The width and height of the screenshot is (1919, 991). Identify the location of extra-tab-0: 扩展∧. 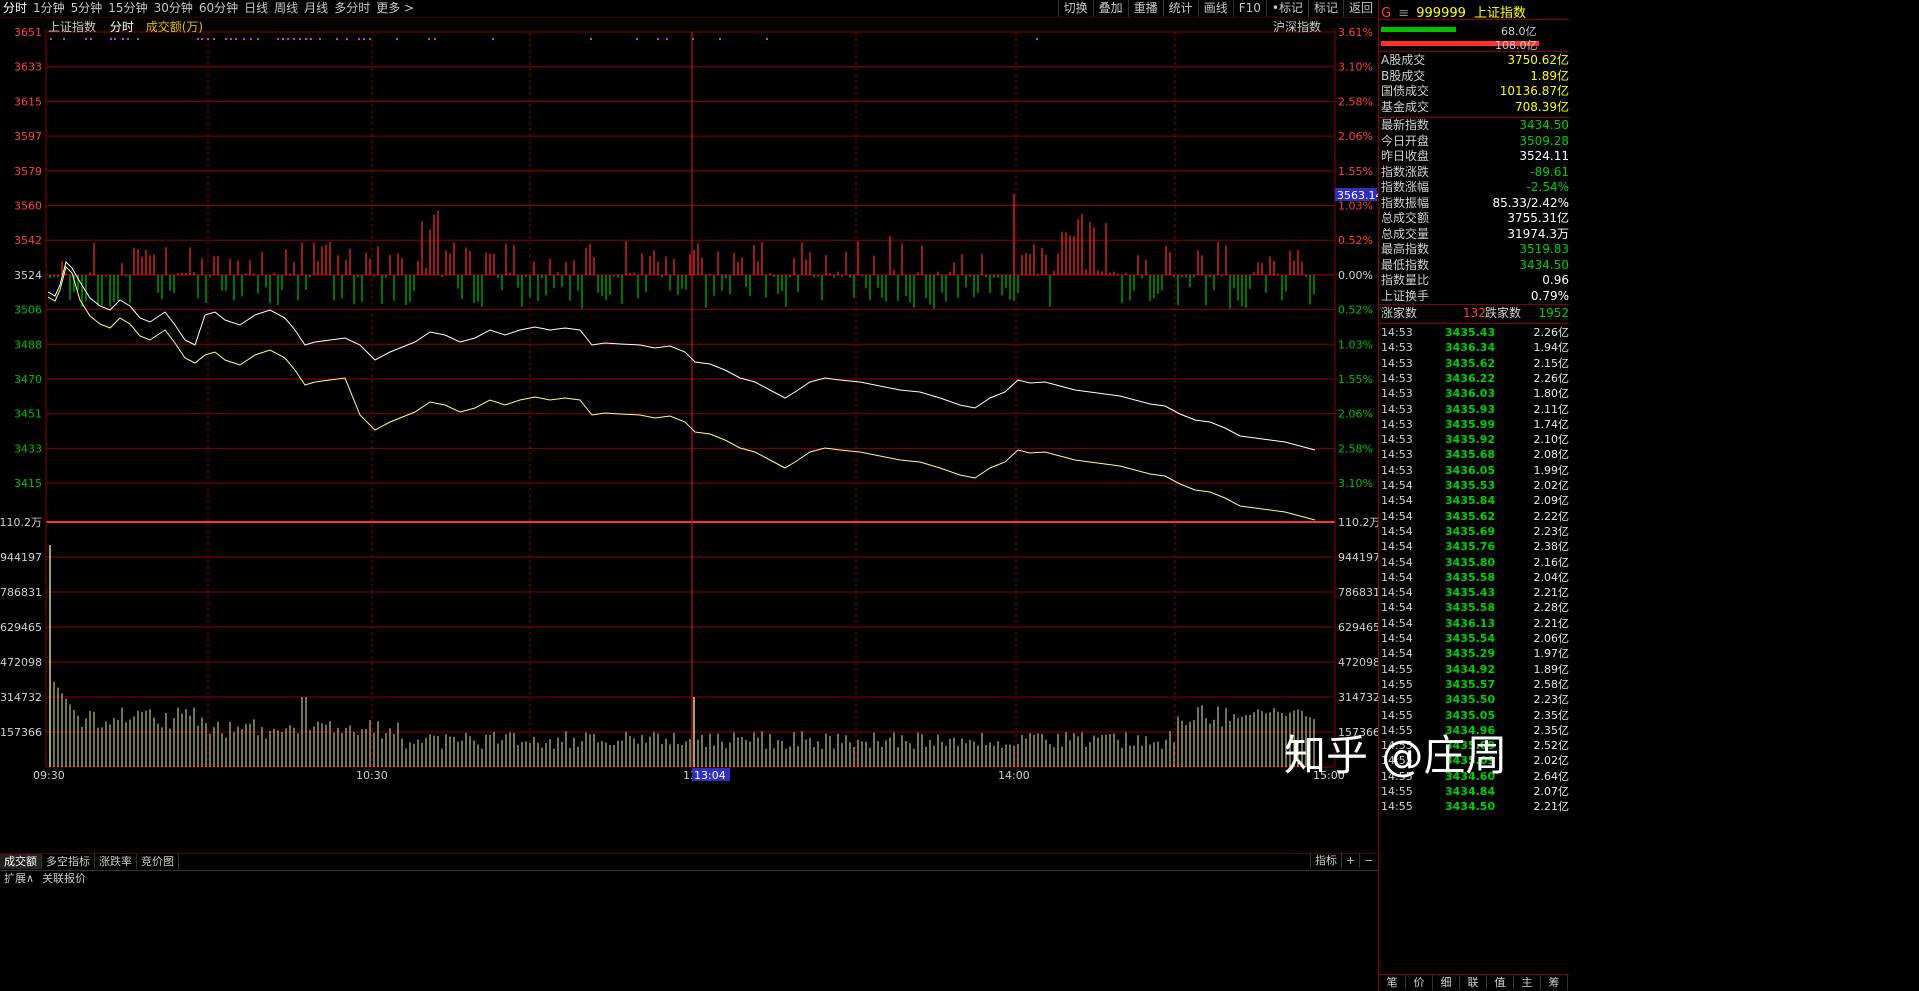
(19, 878).